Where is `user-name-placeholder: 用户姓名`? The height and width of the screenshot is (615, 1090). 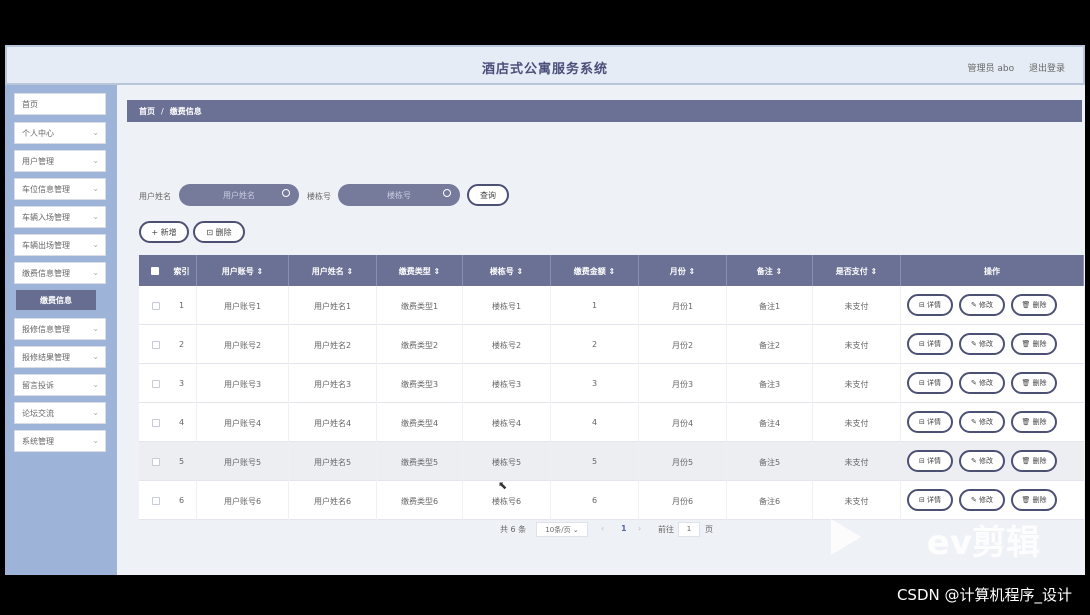 user-name-placeholder: 用户姓名 is located at coordinates (239, 195).